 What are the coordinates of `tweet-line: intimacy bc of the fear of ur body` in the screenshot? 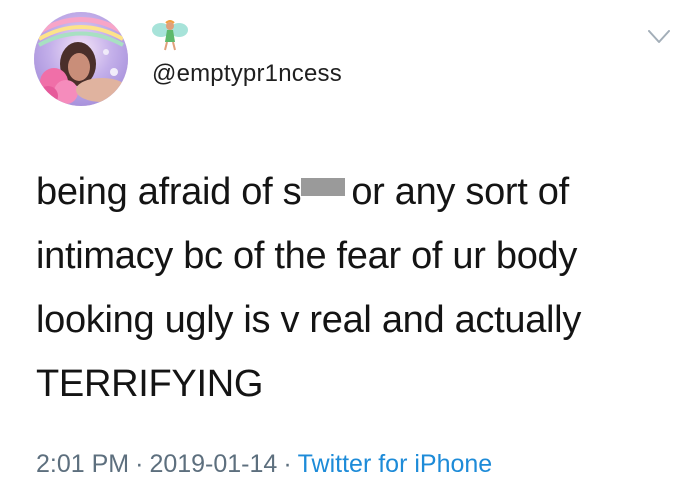 It's located at (307, 256).